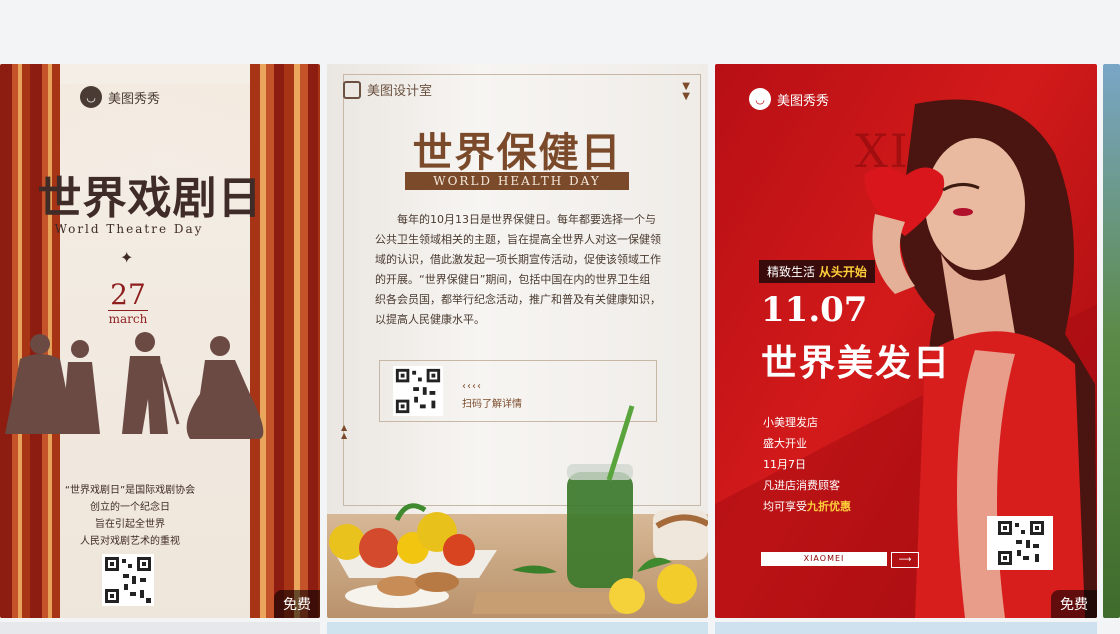 The width and height of the screenshot is (1120, 634). Describe the element at coordinates (150, 198) in the screenshot. I see `poster-title: 世界戏剧日` at that location.